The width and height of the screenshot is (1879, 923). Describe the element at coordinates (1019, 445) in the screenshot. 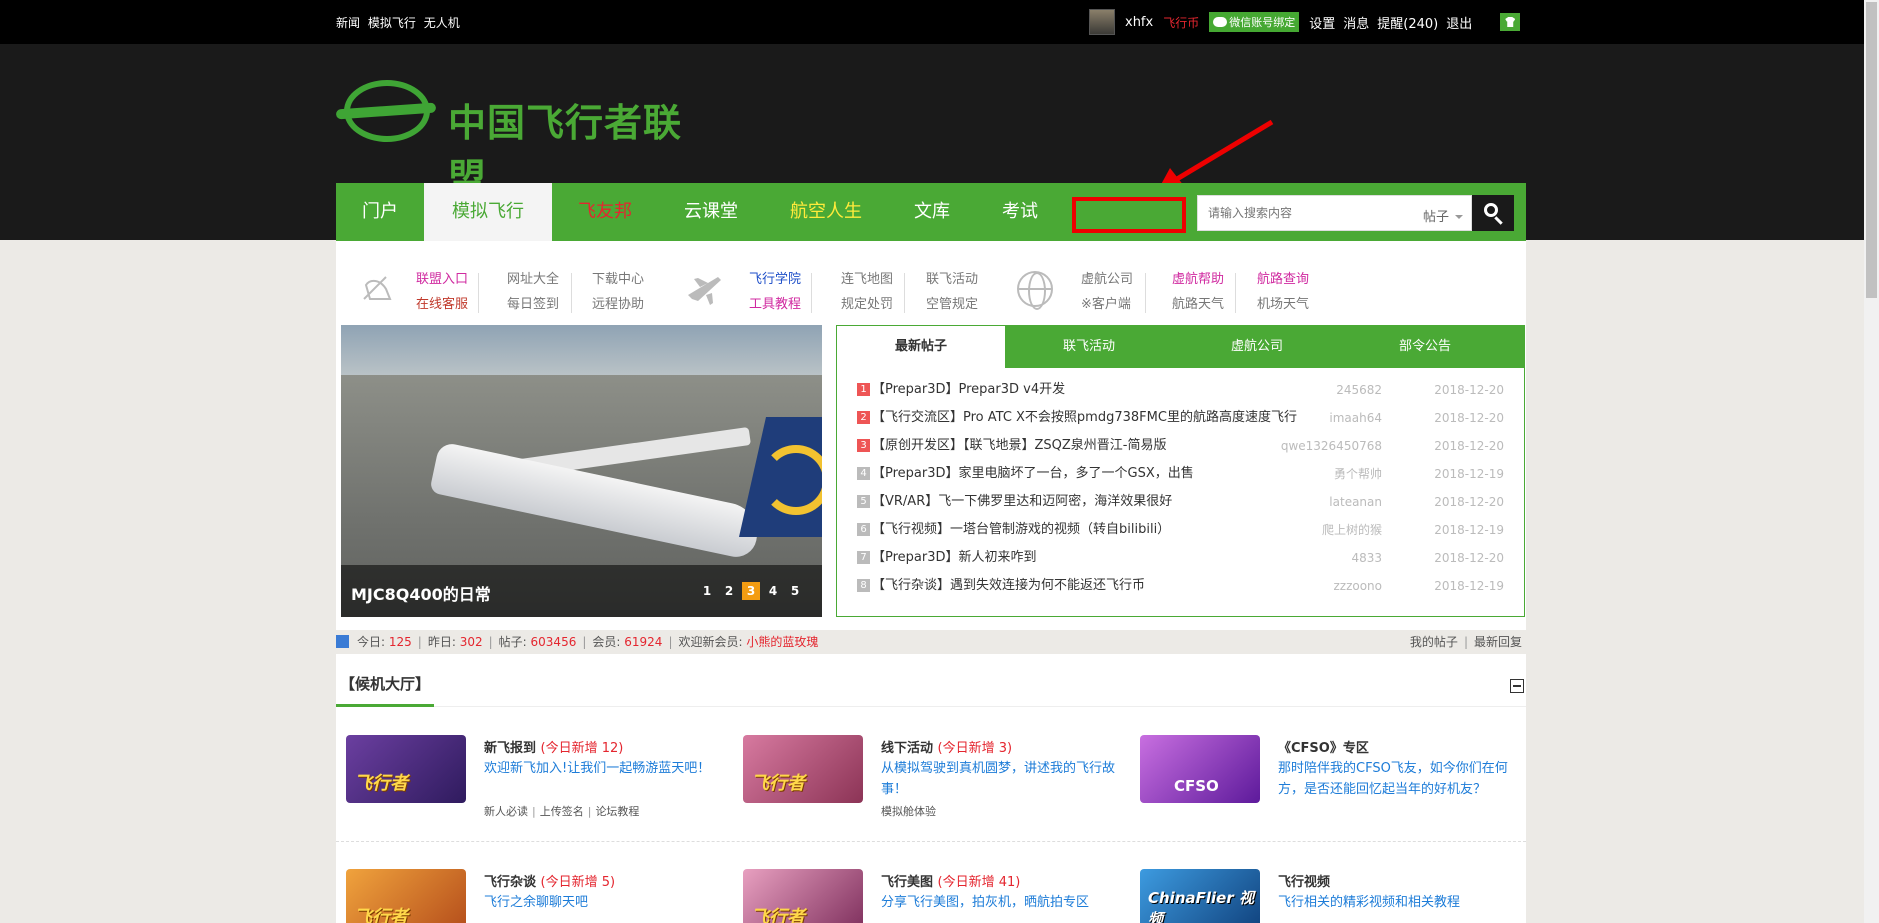

I see `post-title: 【原创开发区】【联飞地景】ZSQZ泉州晋江-简易版` at that location.